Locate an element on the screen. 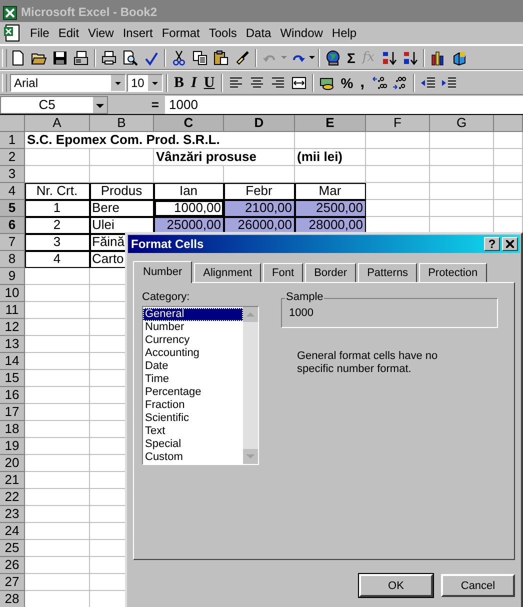 Image resolution: width=523 pixels, height=607 pixels. list-item: Number is located at coordinates (193, 327).